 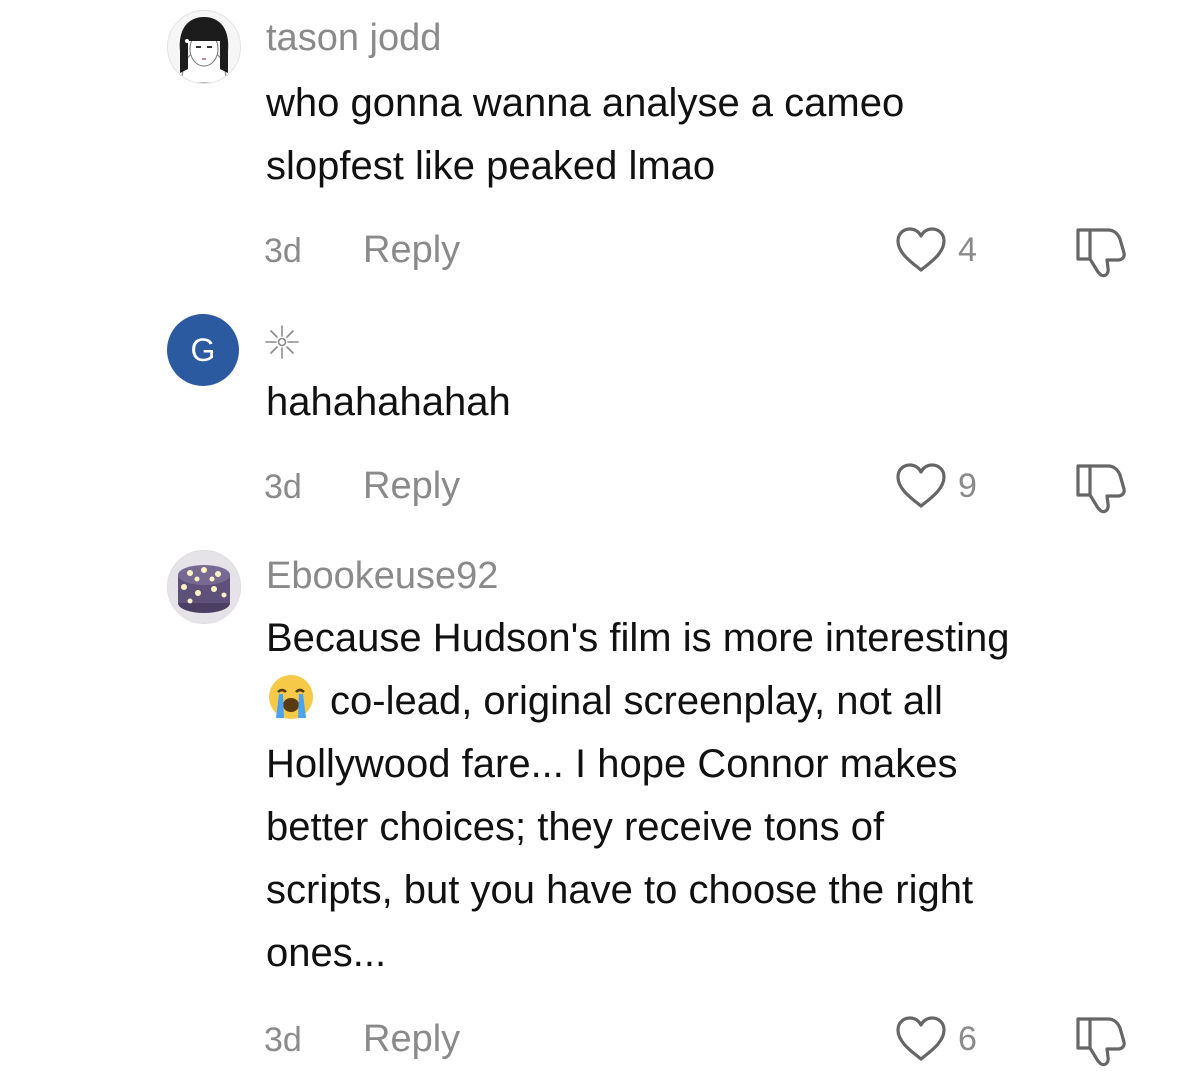 I want to click on avatar-letter: G, so click(x=203, y=350).